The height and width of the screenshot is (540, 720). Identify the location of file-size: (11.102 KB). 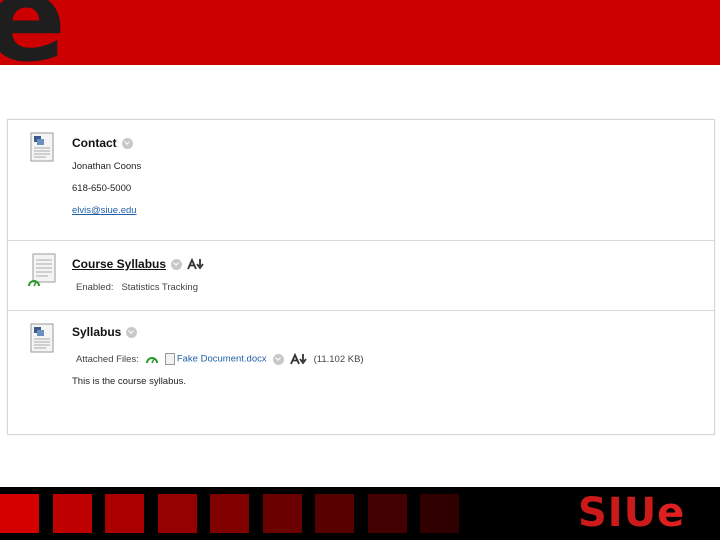
(338, 359).